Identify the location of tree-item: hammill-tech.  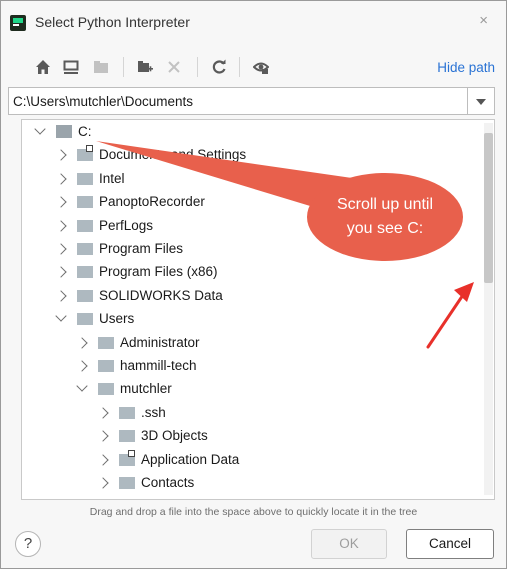
(285, 367).